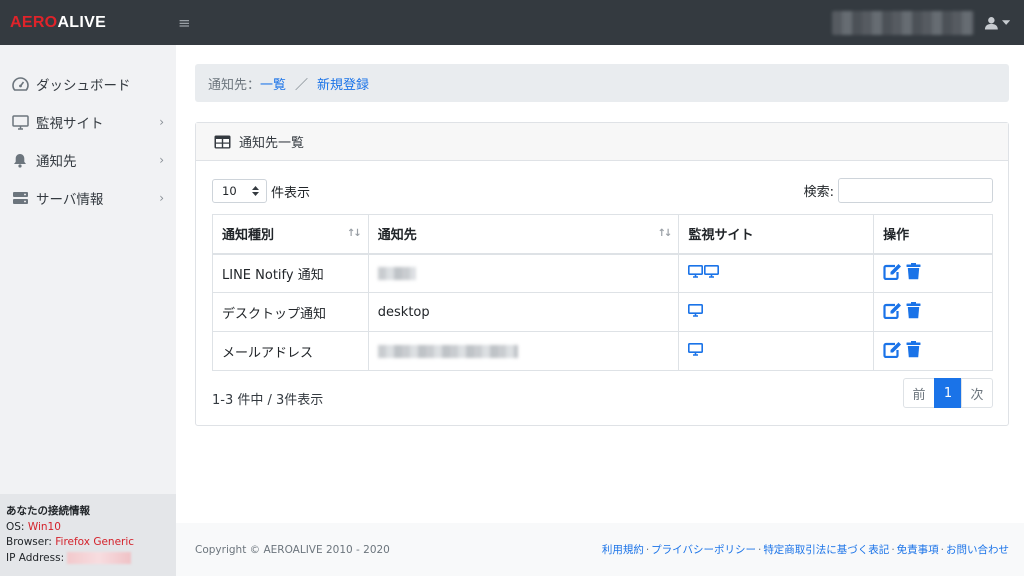  What do you see at coordinates (290, 351) in the screenshot?
I see `cell-type: メールアドレス` at bounding box center [290, 351].